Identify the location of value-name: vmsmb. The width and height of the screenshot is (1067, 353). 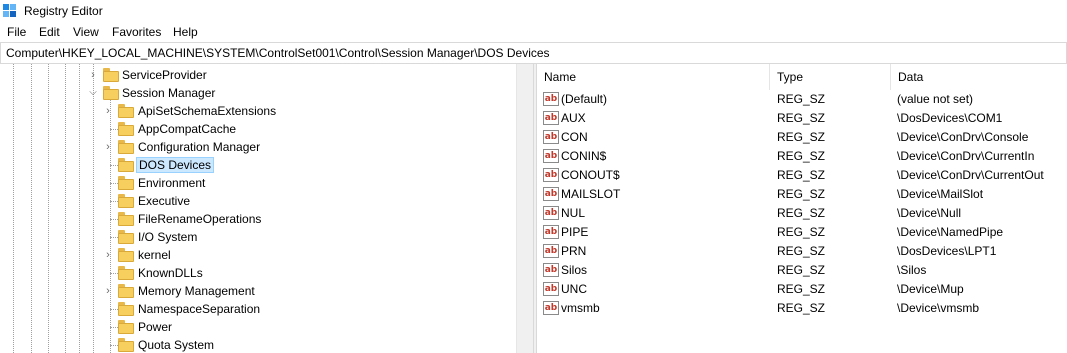
(580, 308).